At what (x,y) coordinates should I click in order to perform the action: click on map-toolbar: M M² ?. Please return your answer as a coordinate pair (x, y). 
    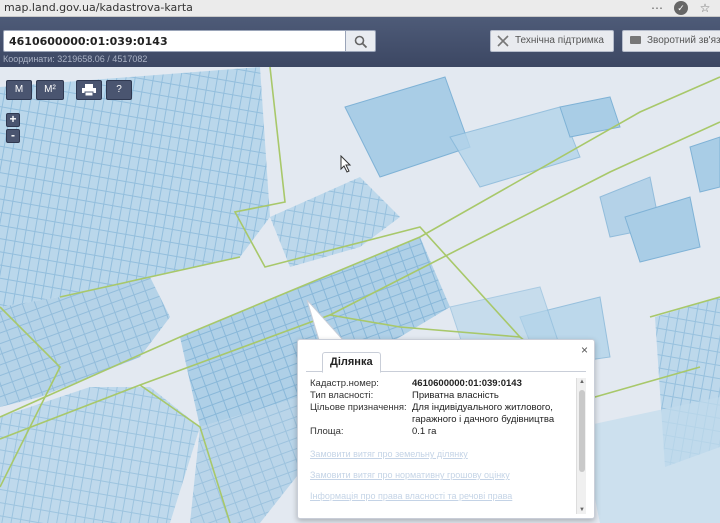
    Looking at the image, I should click on (69, 90).